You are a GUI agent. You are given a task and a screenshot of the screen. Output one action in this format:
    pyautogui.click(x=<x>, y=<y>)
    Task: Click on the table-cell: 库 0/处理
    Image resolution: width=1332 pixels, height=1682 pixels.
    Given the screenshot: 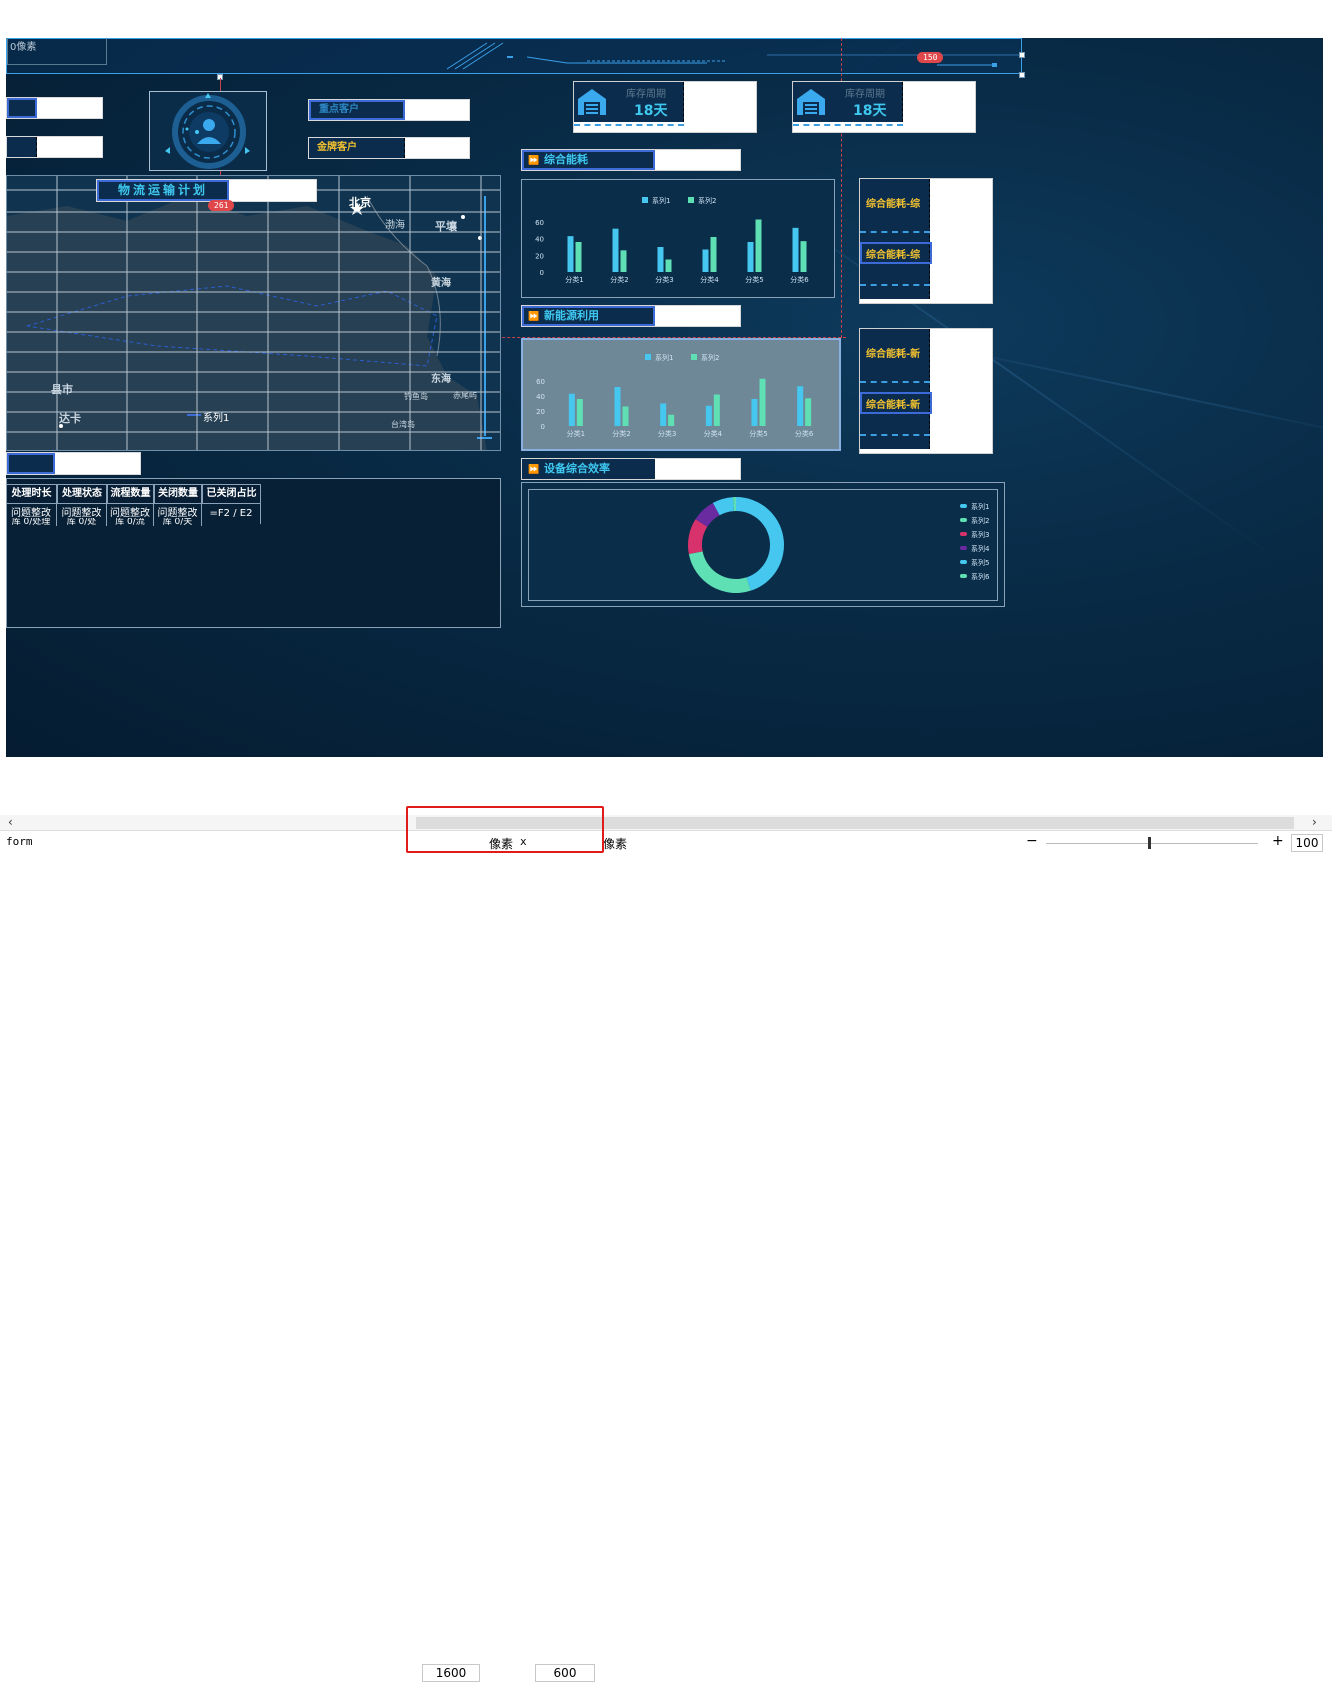 What is the action you would take?
    pyautogui.click(x=31, y=522)
    